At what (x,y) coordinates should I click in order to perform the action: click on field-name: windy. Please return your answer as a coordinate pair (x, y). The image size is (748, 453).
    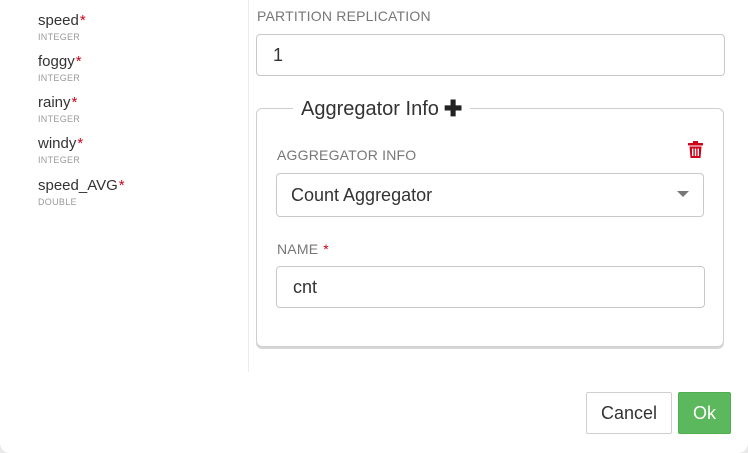
    Looking at the image, I should click on (57, 143).